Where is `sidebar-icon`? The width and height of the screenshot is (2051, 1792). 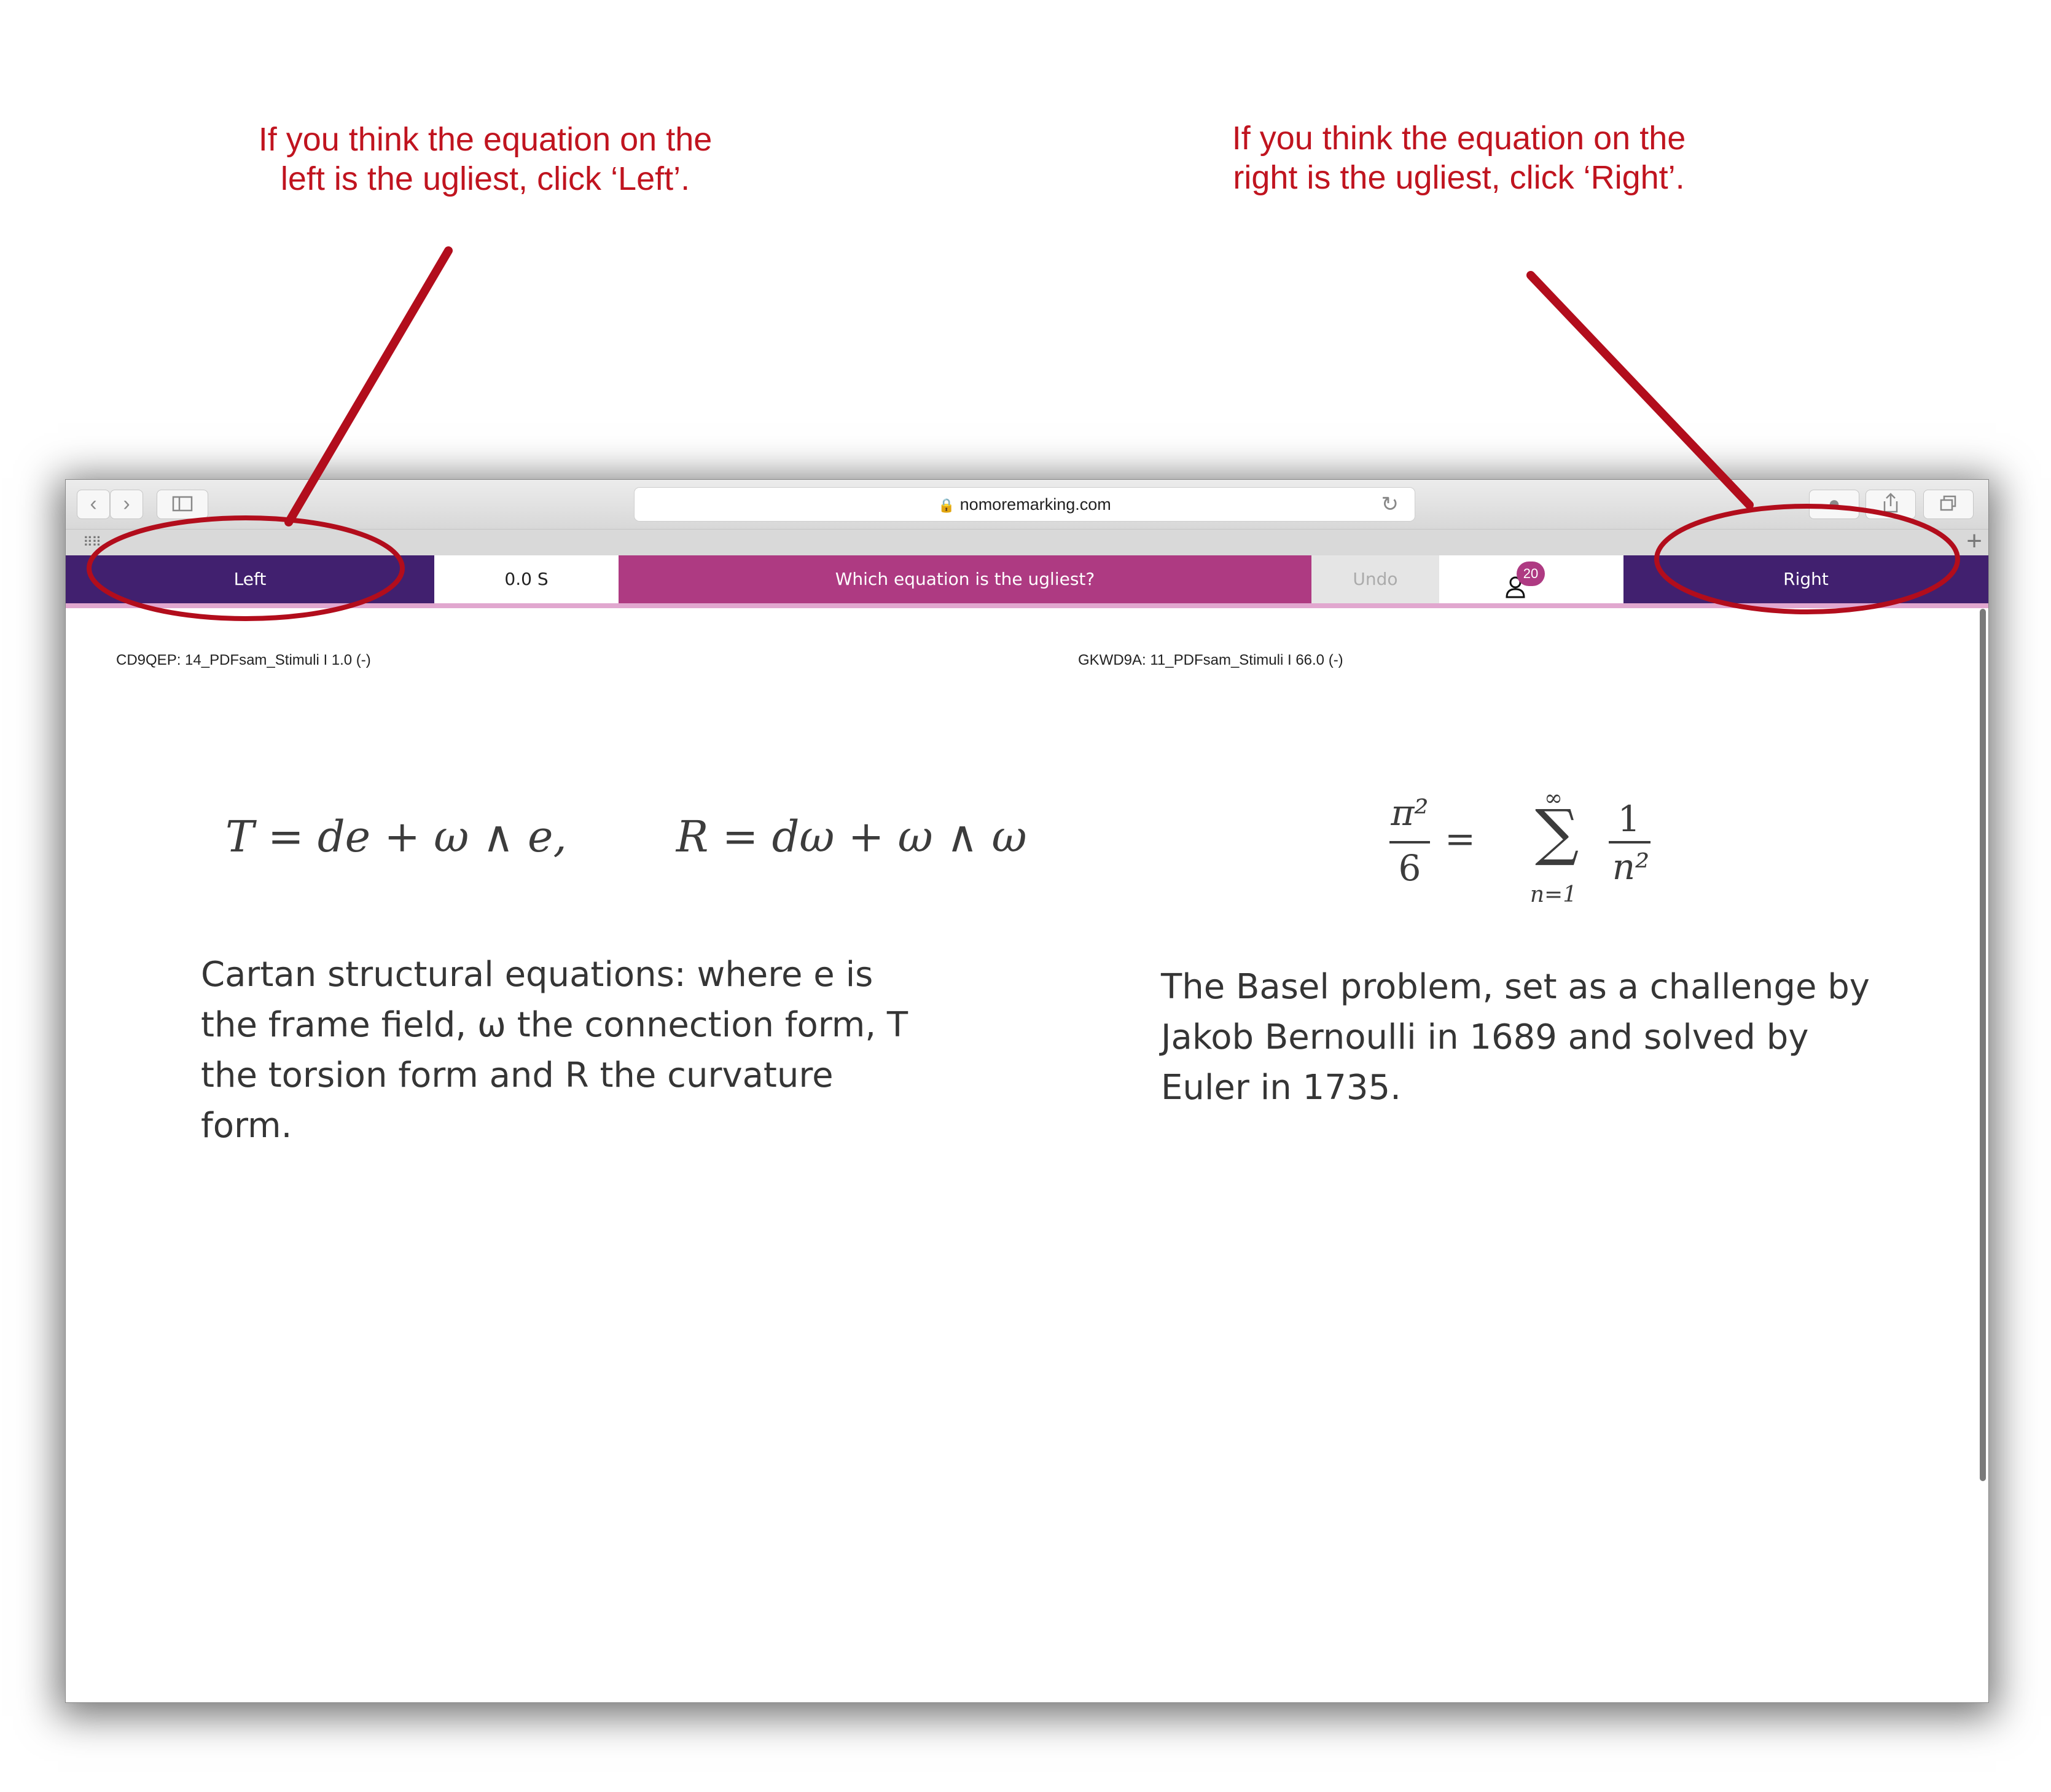
sidebar-icon is located at coordinates (182, 504).